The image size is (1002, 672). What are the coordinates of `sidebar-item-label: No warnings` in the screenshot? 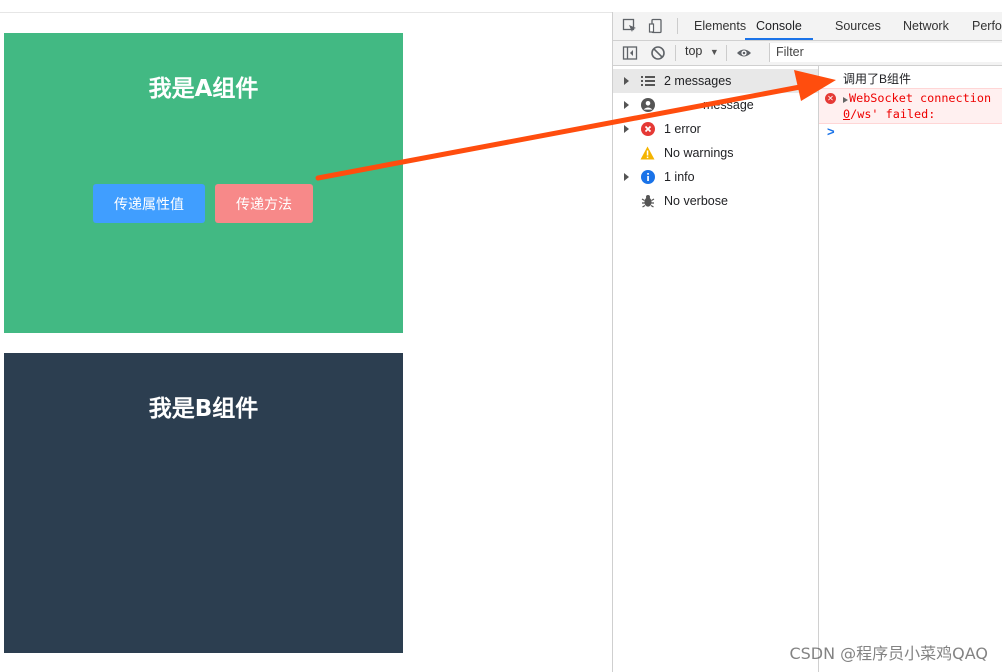 It's located at (699, 153).